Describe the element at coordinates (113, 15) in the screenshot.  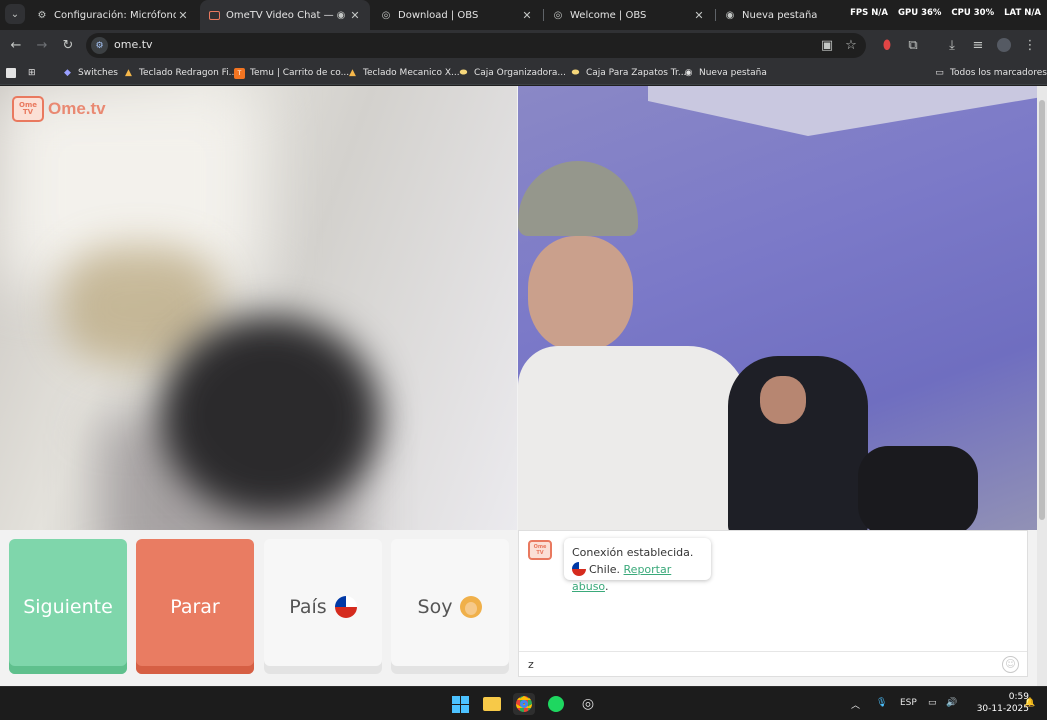
I see `tab-configuracion: ⚙ Configuración: Micrófono ✕` at that location.